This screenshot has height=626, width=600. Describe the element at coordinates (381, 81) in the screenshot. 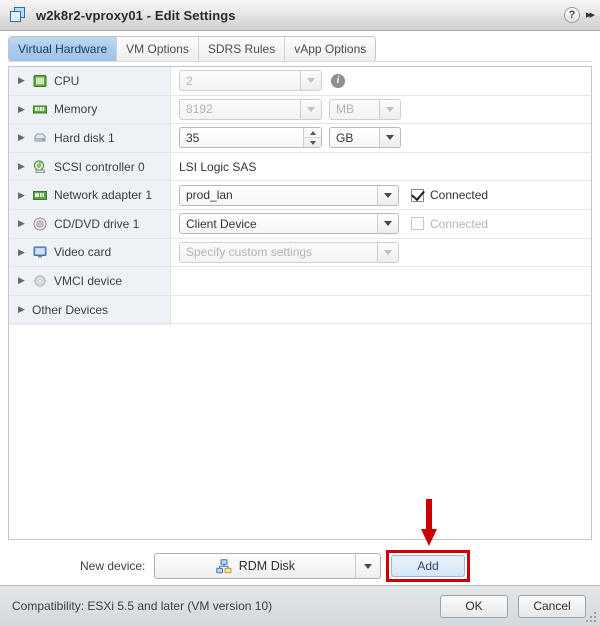

I see `device-value-cpu: 2 i` at that location.